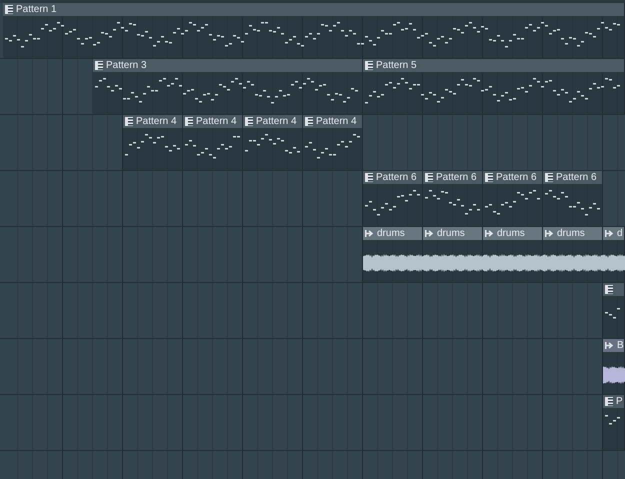 The height and width of the screenshot is (479, 625). I want to click on audio-clip: B, so click(614, 366).